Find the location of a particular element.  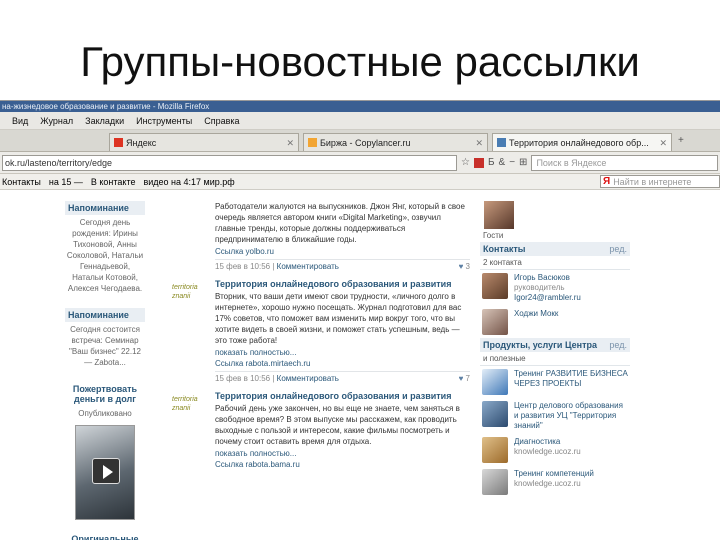

search-input: Поиск в Яндексе is located at coordinates (624, 162).